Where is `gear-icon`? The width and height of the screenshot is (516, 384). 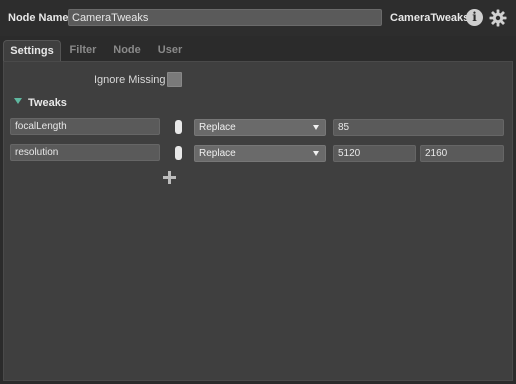 gear-icon is located at coordinates (498, 18).